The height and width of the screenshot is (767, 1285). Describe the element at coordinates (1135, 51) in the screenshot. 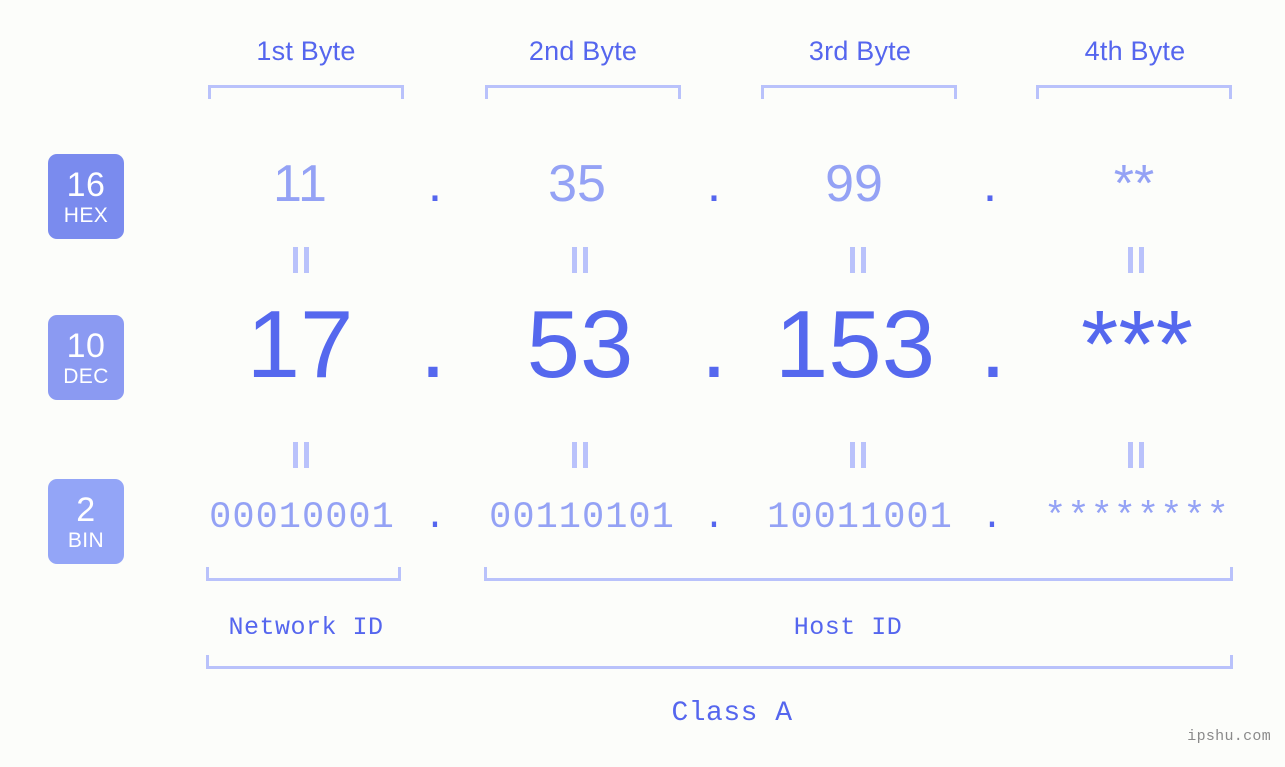

I see `byte-header-4: 4th Byte` at that location.